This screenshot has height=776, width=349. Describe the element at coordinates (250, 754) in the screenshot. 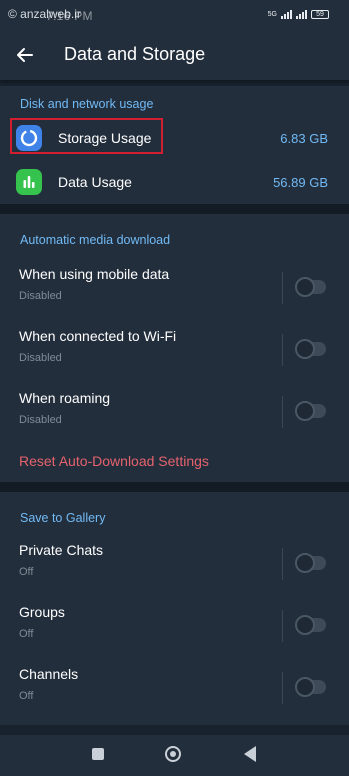

I see `back-triangle-icon` at that location.